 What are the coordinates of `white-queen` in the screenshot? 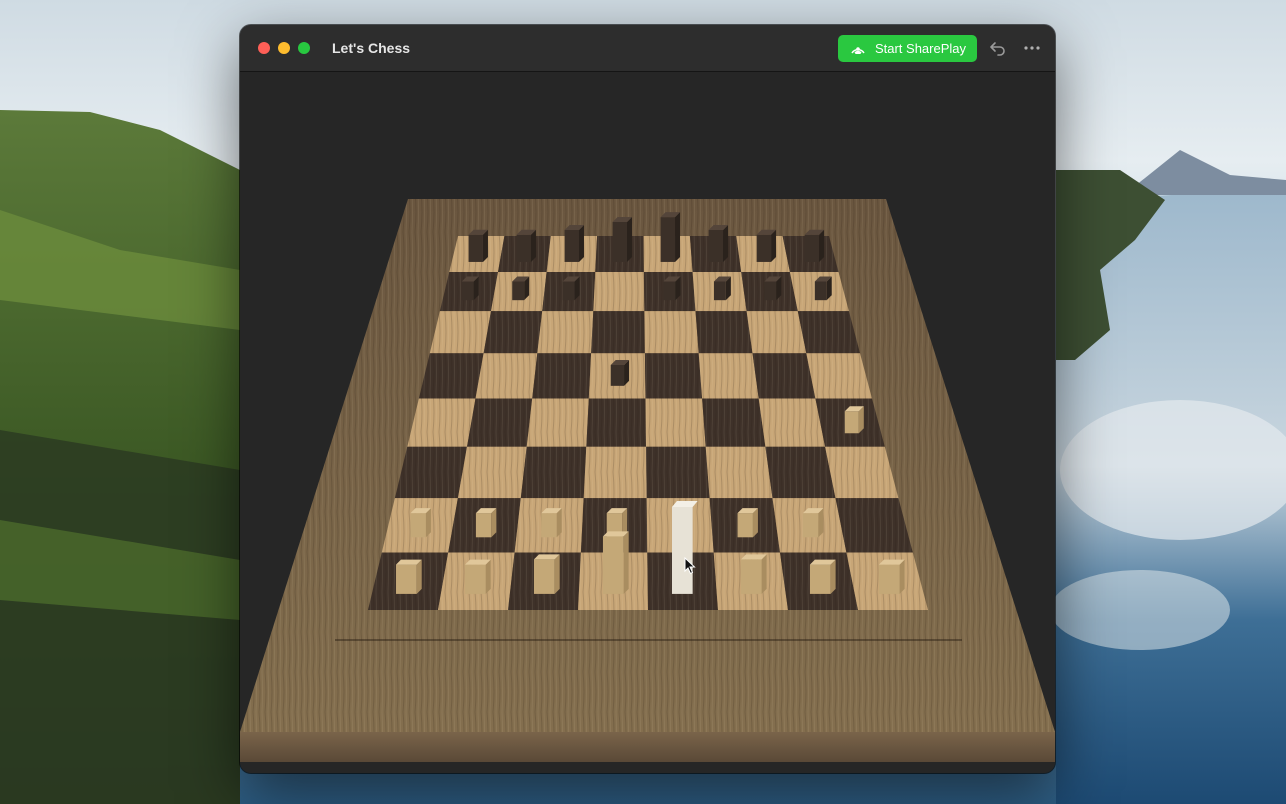 It's located at (615, 562).